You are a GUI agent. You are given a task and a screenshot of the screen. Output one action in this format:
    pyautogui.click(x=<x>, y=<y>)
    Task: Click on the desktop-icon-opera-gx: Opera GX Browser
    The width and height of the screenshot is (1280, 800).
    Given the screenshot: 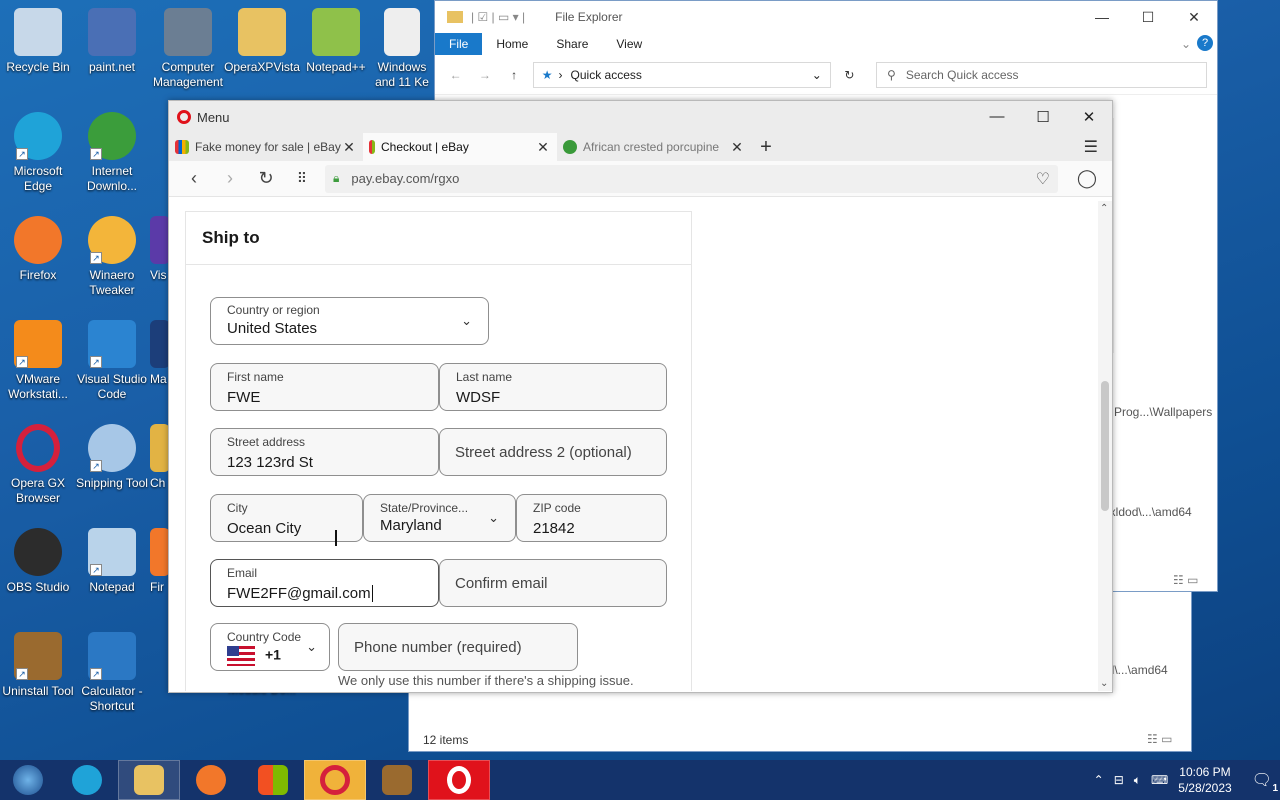 What is the action you would take?
    pyautogui.click(x=38, y=465)
    